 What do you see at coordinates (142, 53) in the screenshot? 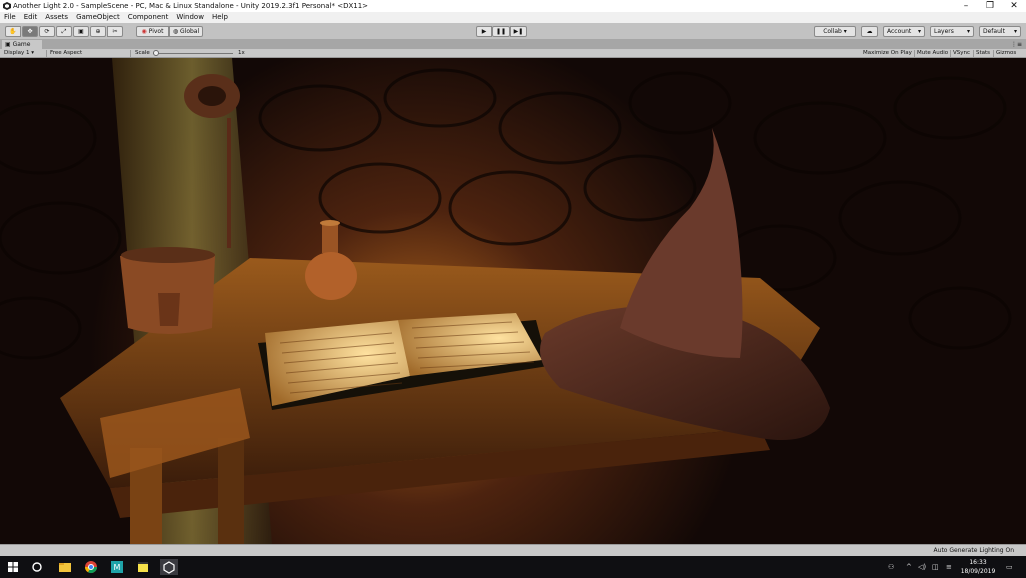
I see `scale-label: Scale` at bounding box center [142, 53].